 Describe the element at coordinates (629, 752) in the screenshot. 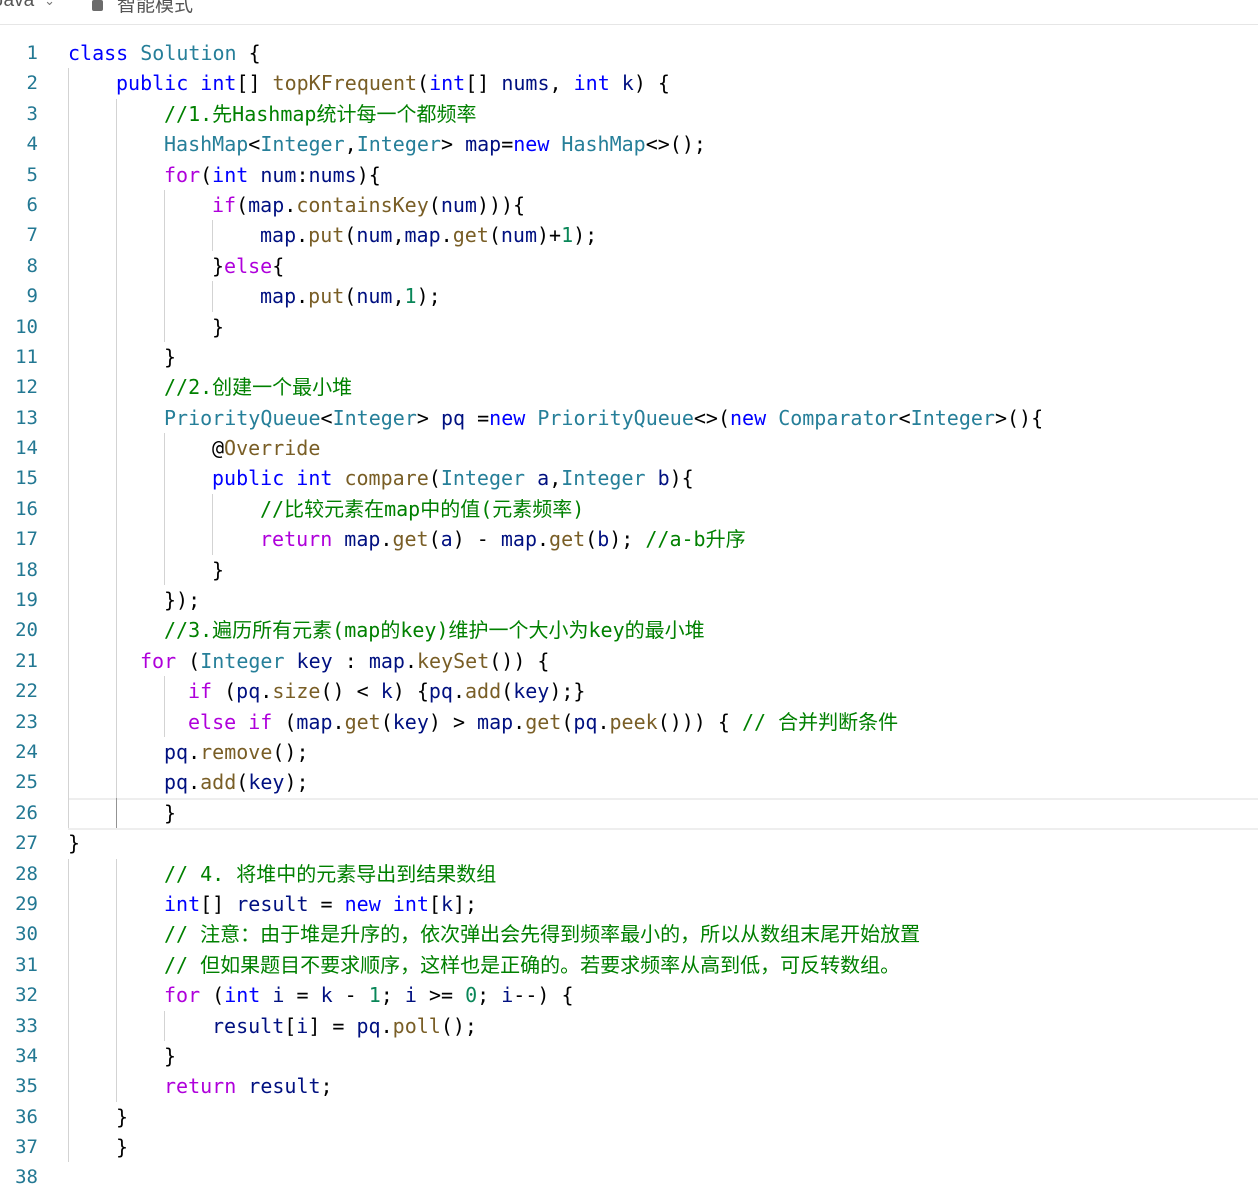

I see `code-line: 24 pq.remove();` at that location.